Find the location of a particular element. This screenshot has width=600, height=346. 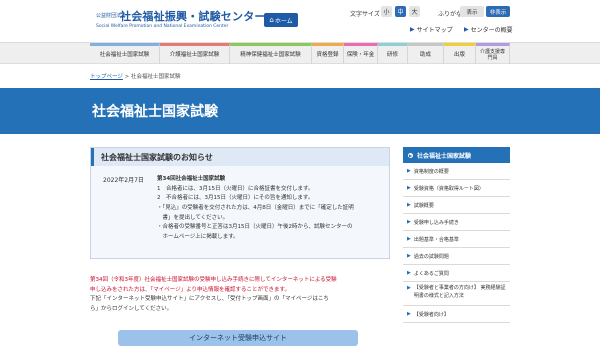

news-line: ・合格者の受験番号と正答は3月15日（火曜日）午後2時から、試験センターの is located at coordinates (255, 227).